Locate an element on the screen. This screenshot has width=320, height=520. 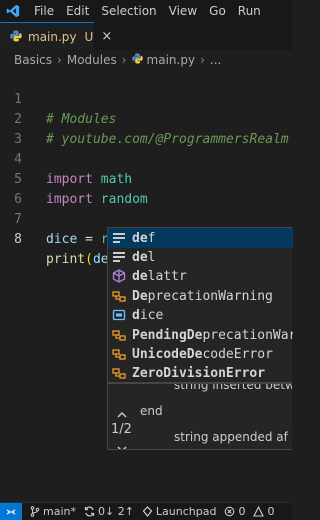
variable-icon is located at coordinates (119, 315).